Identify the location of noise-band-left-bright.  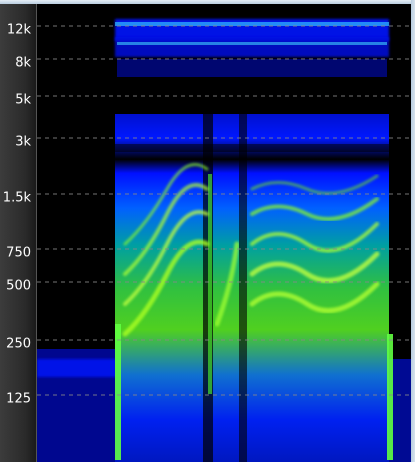
(77, 368).